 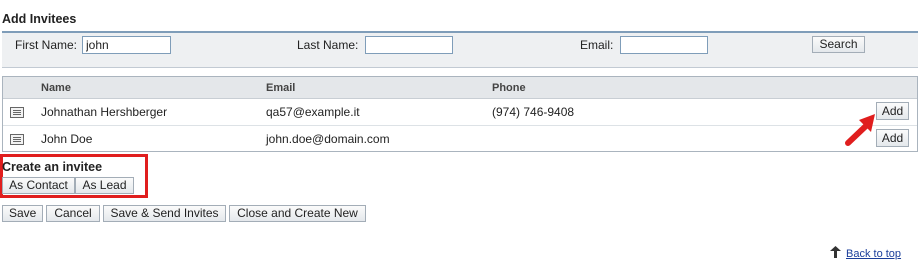 What do you see at coordinates (297, 213) in the screenshot?
I see `close-create-new-button: Close and Create New` at bounding box center [297, 213].